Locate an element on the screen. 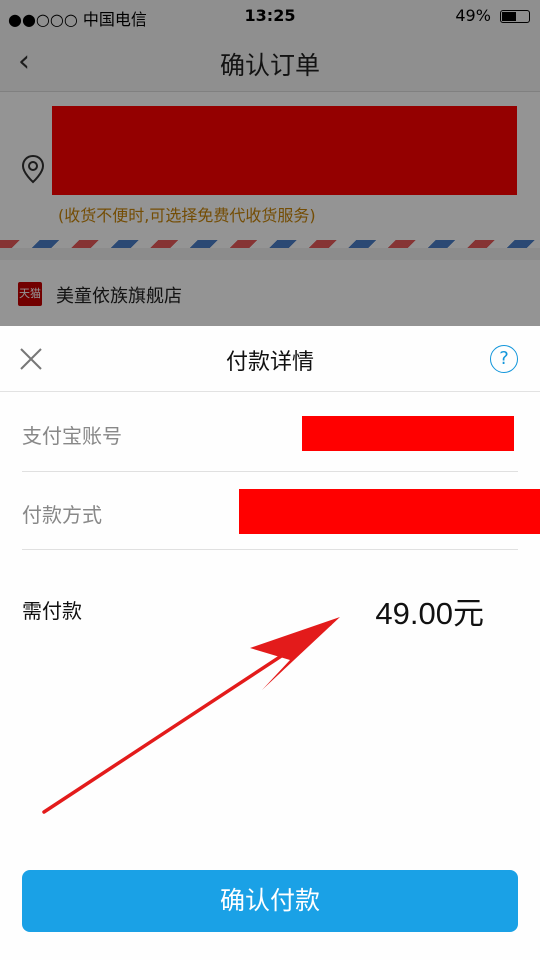  redacted-payment-method is located at coordinates (389, 511).